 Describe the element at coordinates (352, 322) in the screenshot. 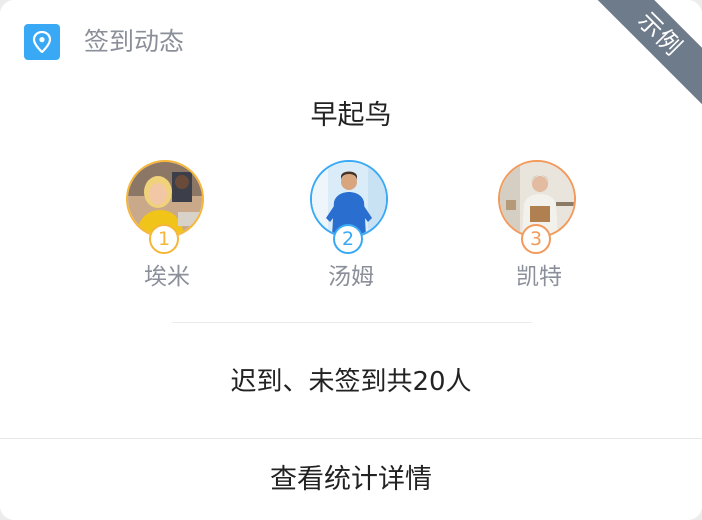

I see `section-divider` at that location.